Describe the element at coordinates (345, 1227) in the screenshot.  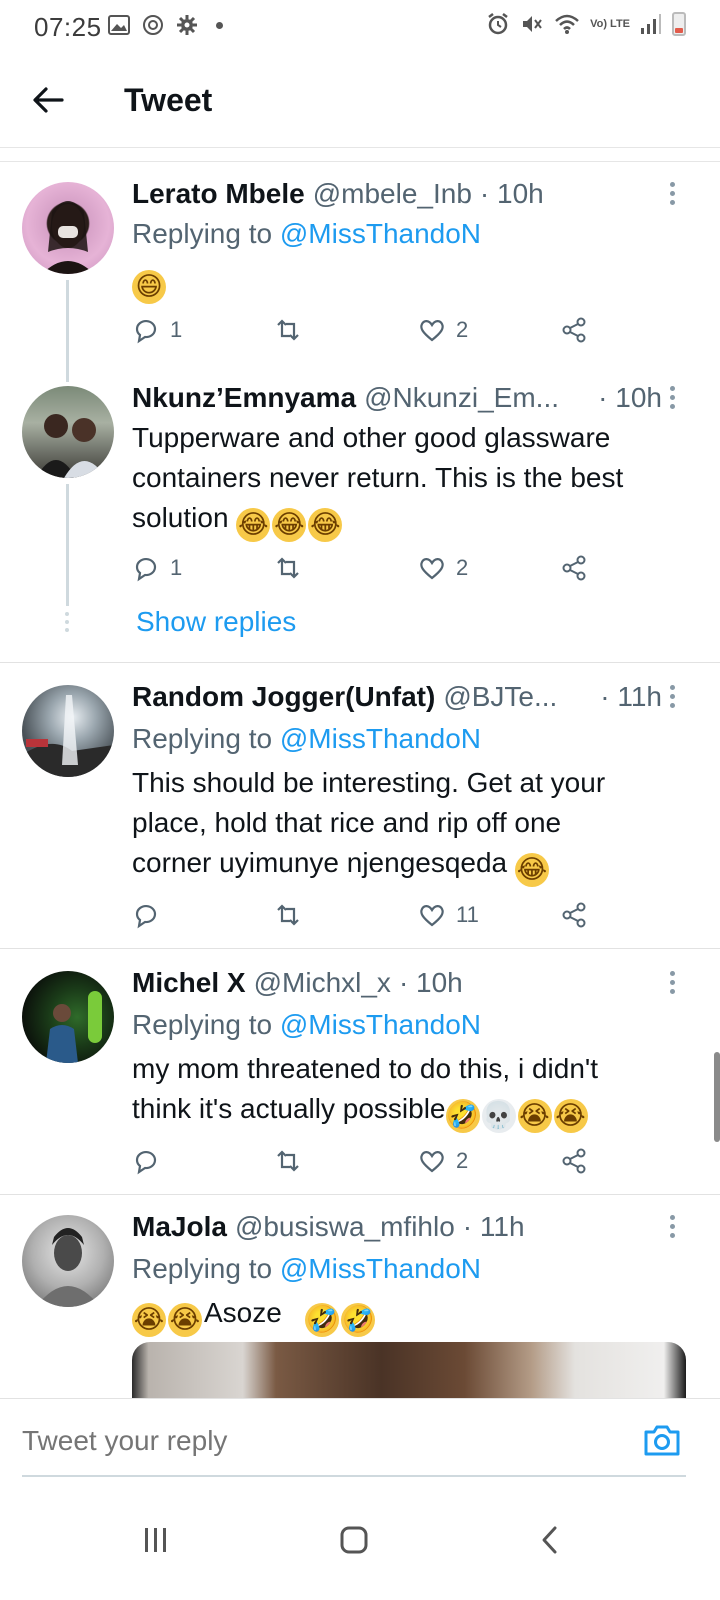
I see `author-handle: @busiswa_mfihlo` at that location.